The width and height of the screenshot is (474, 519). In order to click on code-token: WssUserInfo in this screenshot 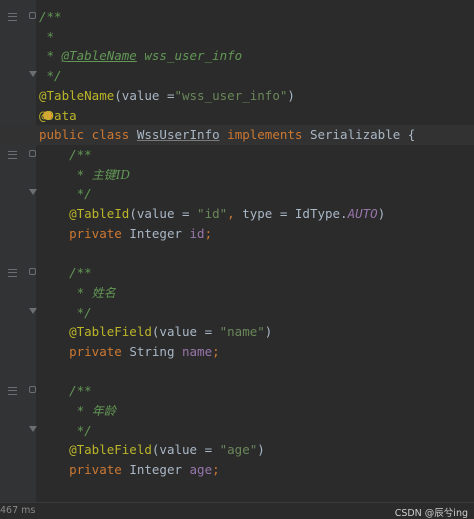, I will do `click(178, 135)`.